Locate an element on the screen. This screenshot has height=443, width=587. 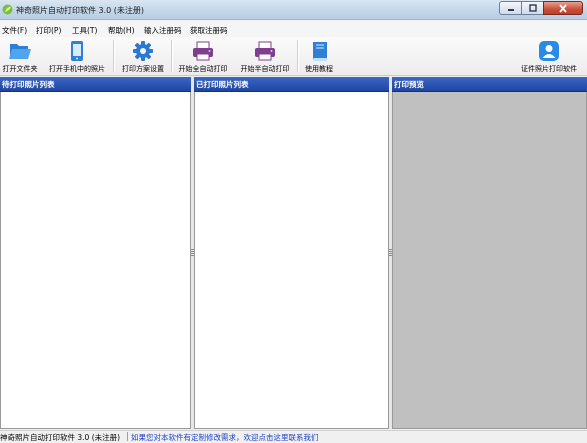
id-photo-print-software-label: 证件照片打印软件 is located at coordinates (549, 69).